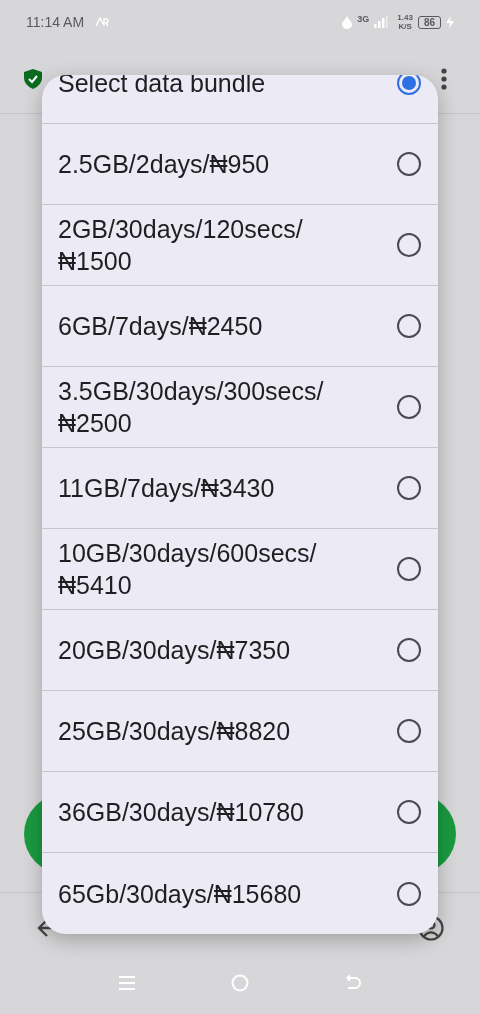 This screenshot has height=1014, width=480. Describe the element at coordinates (188, 569) in the screenshot. I see `bundle-label: 10GB/30days/600secs/ ₦5410` at that location.